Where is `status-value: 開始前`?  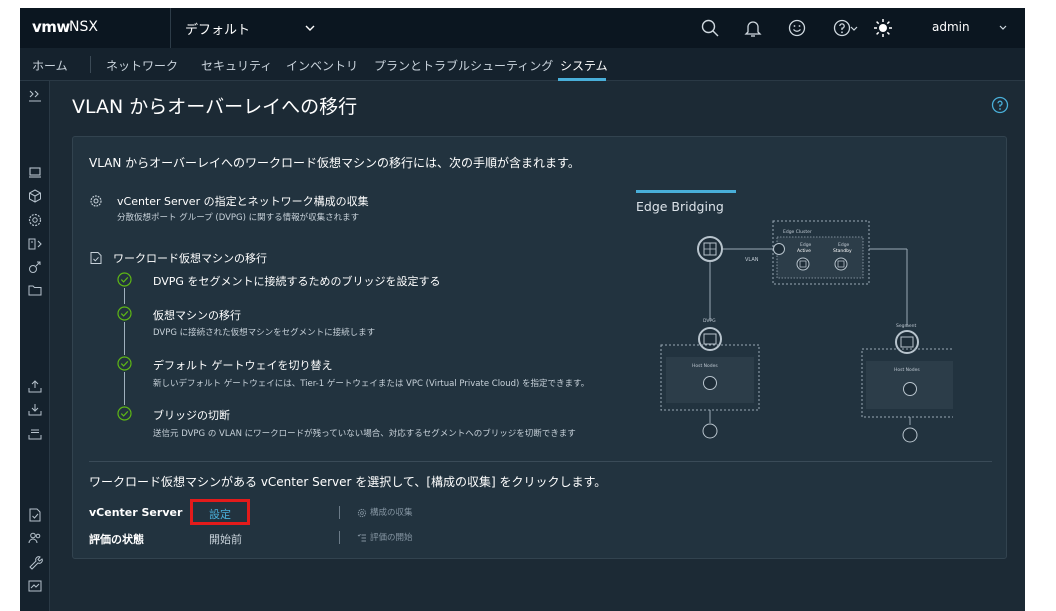
status-value: 開始前 is located at coordinates (225, 539).